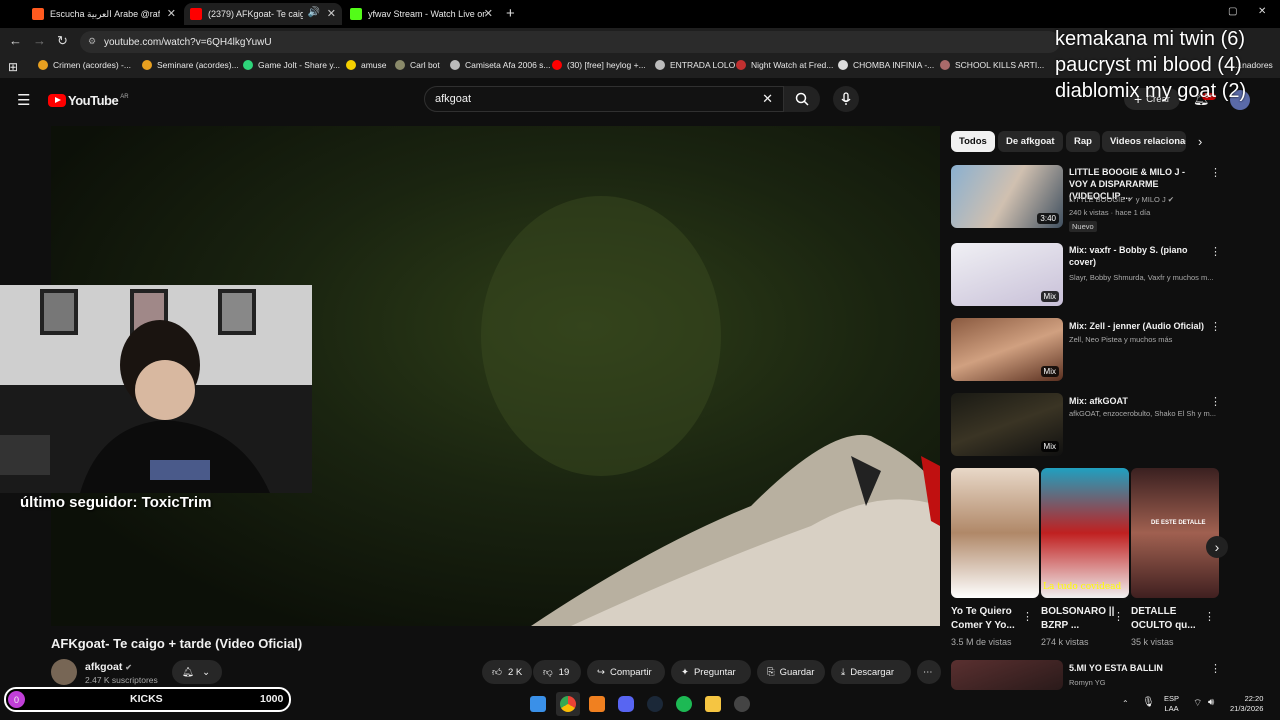  What do you see at coordinates (108, 667) in the screenshot?
I see `channel-name: afkgoat ✔` at bounding box center [108, 667].